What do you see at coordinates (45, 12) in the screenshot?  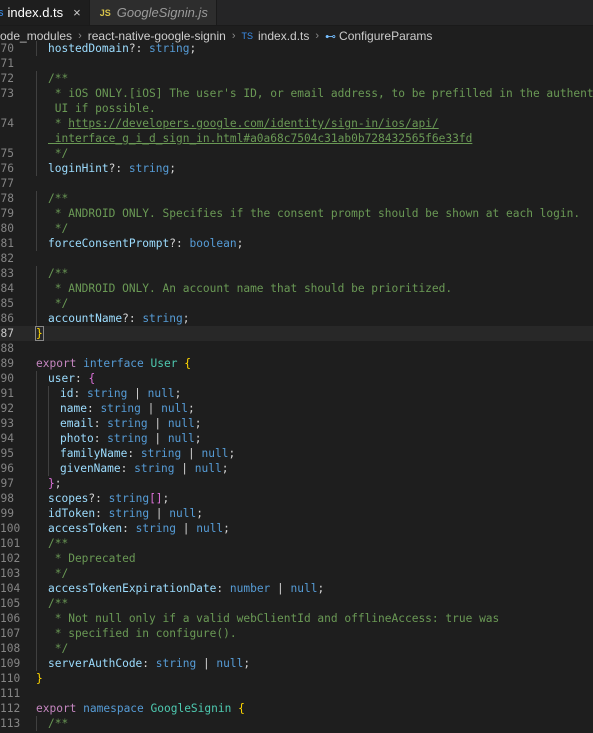 I see `tab-index-d-ts: s index.d.ts ×` at bounding box center [45, 12].